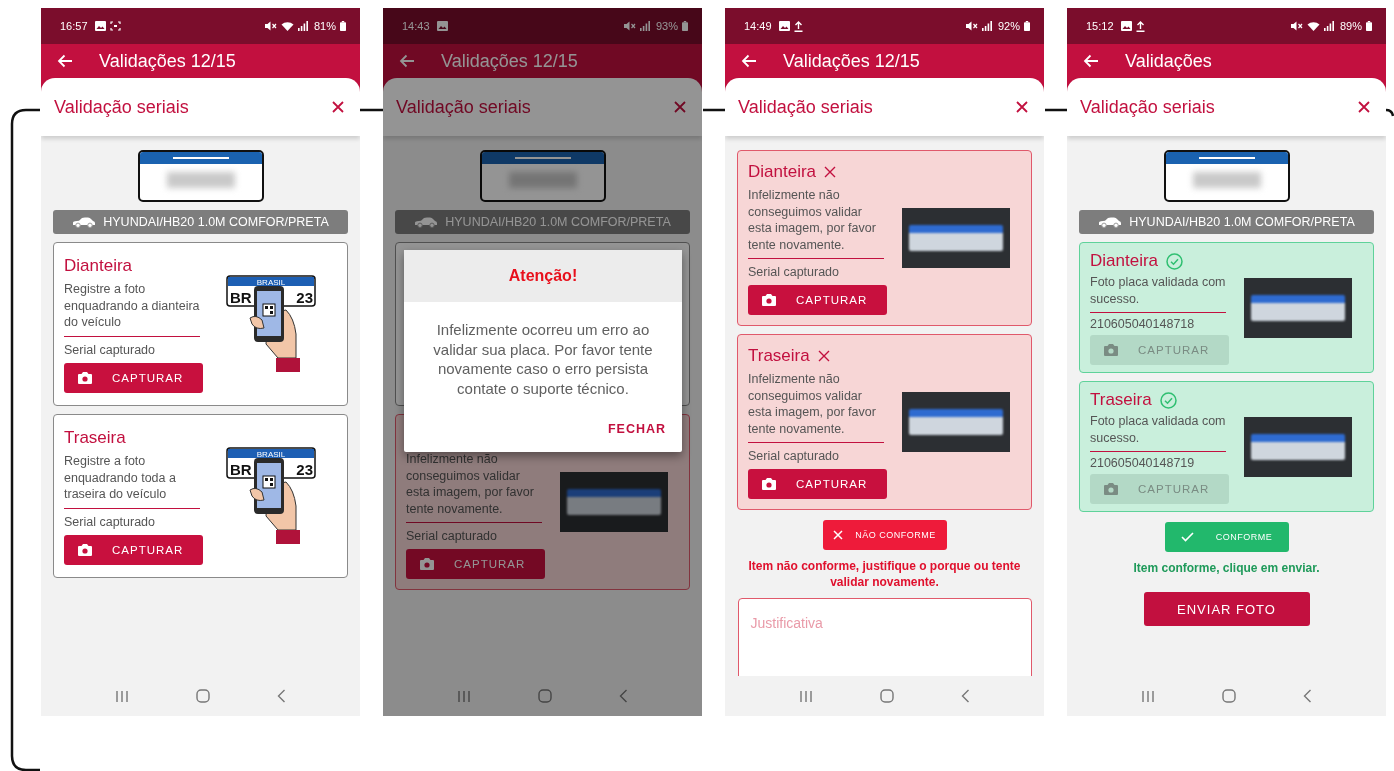  What do you see at coordinates (324, 26) in the screenshot?
I see `battery-level: 81%` at bounding box center [324, 26].